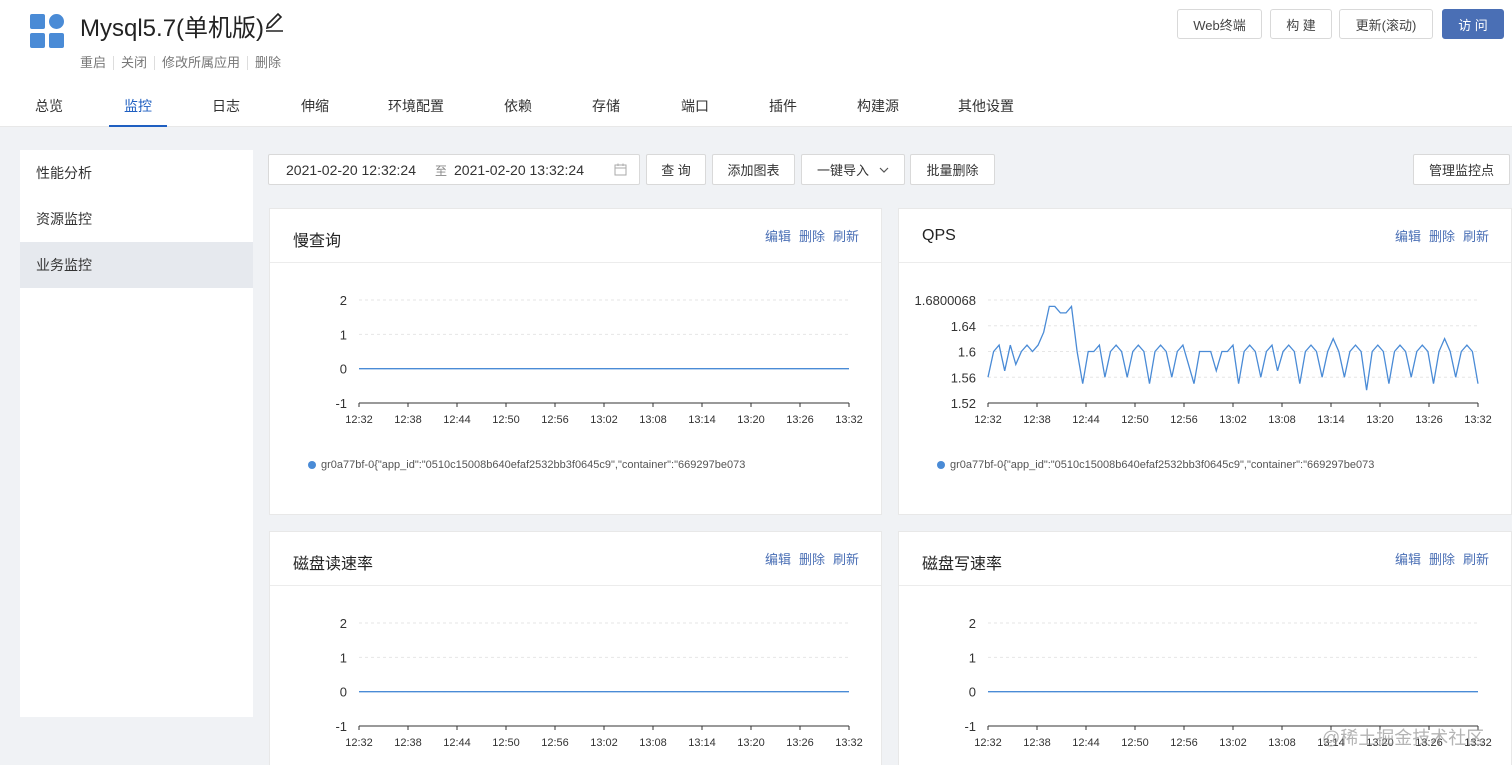 Image resolution: width=1512 pixels, height=765 pixels. What do you see at coordinates (1301, 24) in the screenshot?
I see `build-button: 构 建` at bounding box center [1301, 24].